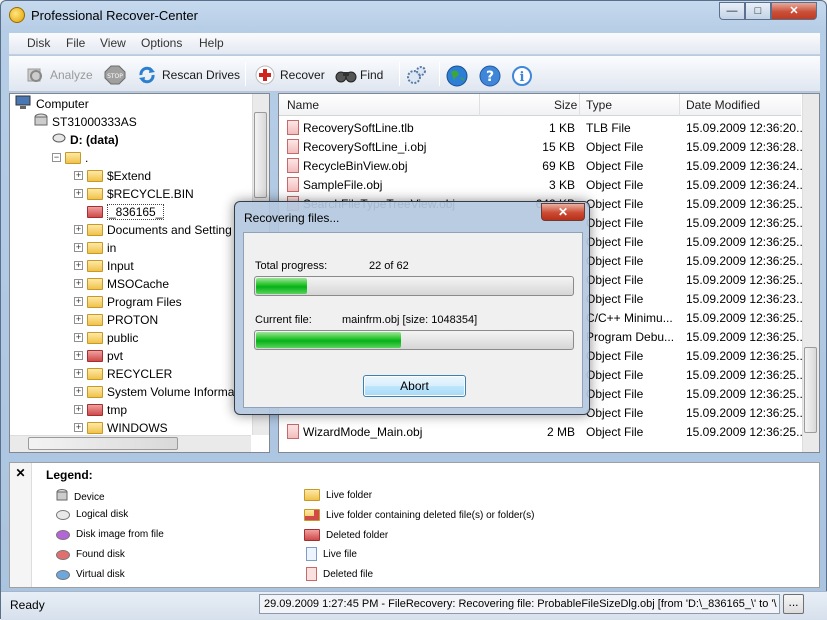  I want to click on deleted-folder-icon, so click(95, 355).